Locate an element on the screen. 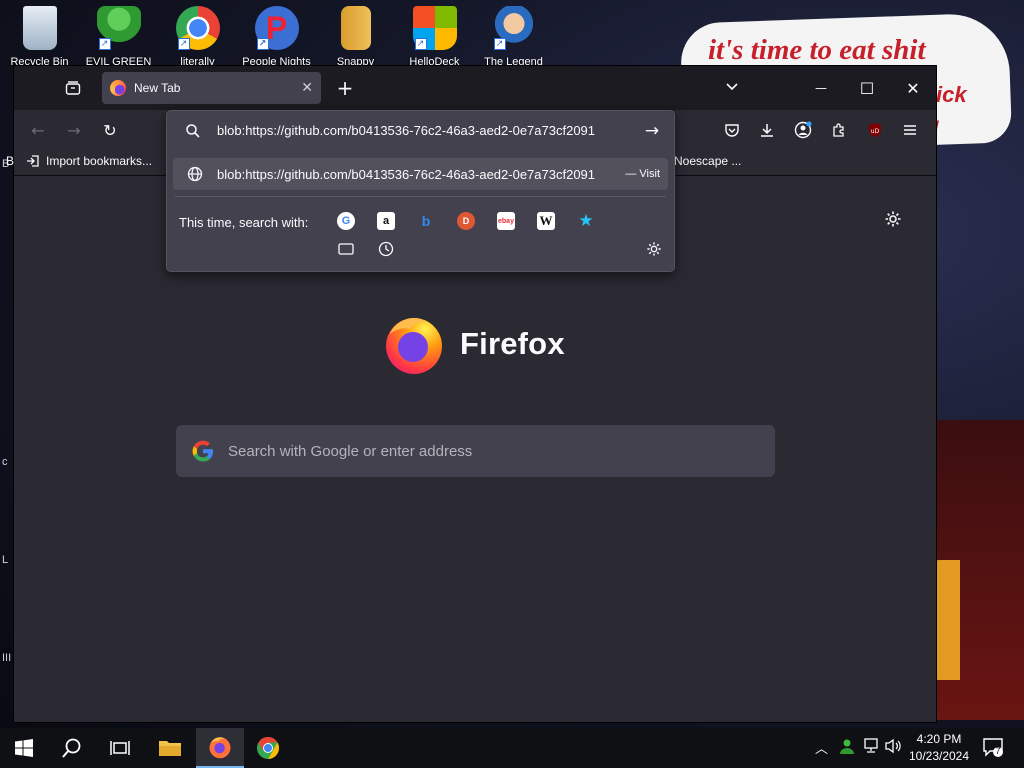  close-window-button: ✕ is located at coordinates (913, 88).